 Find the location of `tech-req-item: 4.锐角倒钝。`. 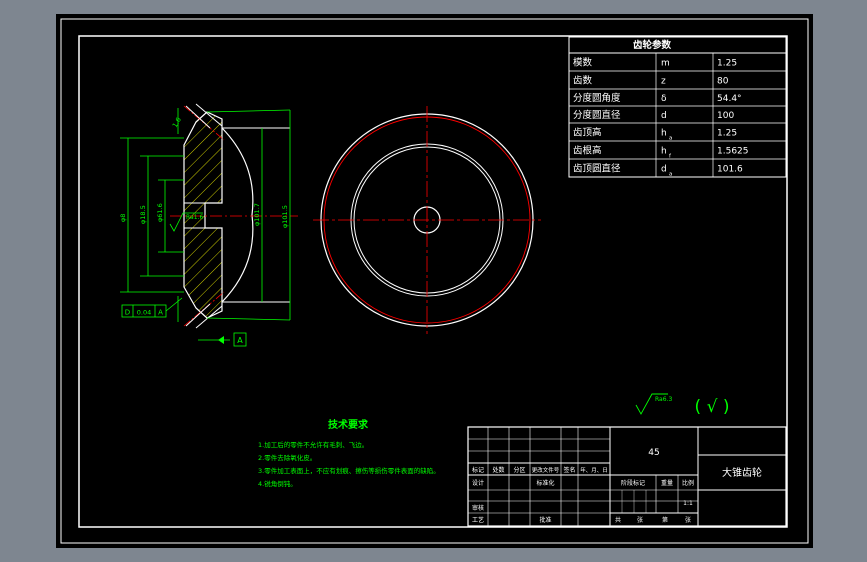

tech-req-item: 4.锐角倒钝。 is located at coordinates (277, 483).